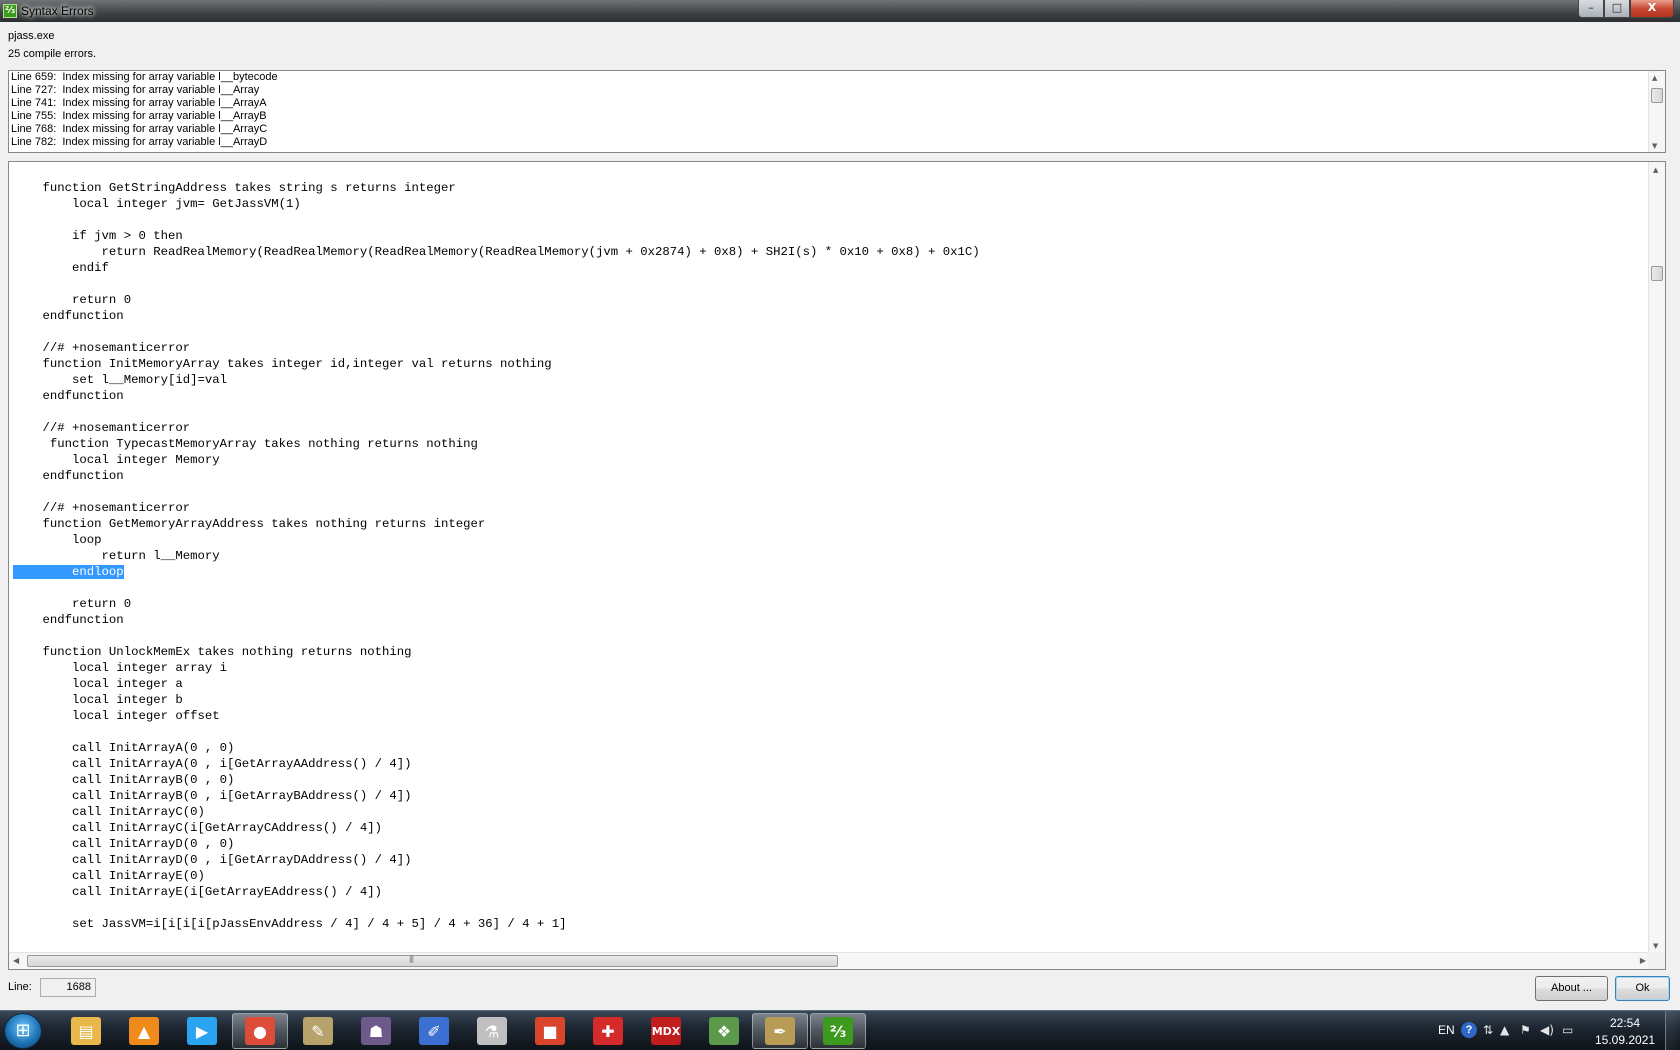  What do you see at coordinates (144, 1031) in the screenshot?
I see `taskbar-button: ▲` at bounding box center [144, 1031].